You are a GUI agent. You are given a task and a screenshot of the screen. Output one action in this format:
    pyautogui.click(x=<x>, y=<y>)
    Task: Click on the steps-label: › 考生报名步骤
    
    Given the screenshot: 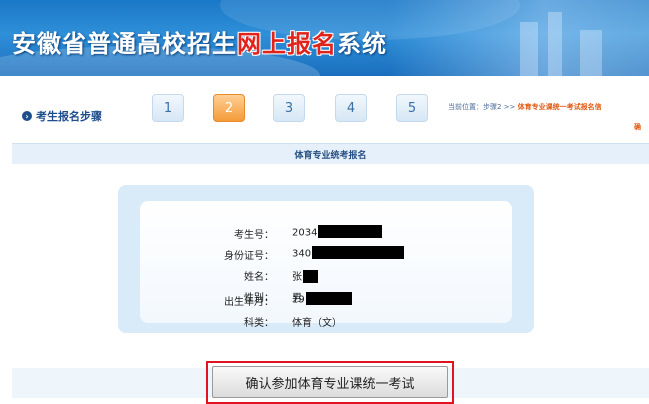 What is the action you would take?
    pyautogui.click(x=62, y=116)
    